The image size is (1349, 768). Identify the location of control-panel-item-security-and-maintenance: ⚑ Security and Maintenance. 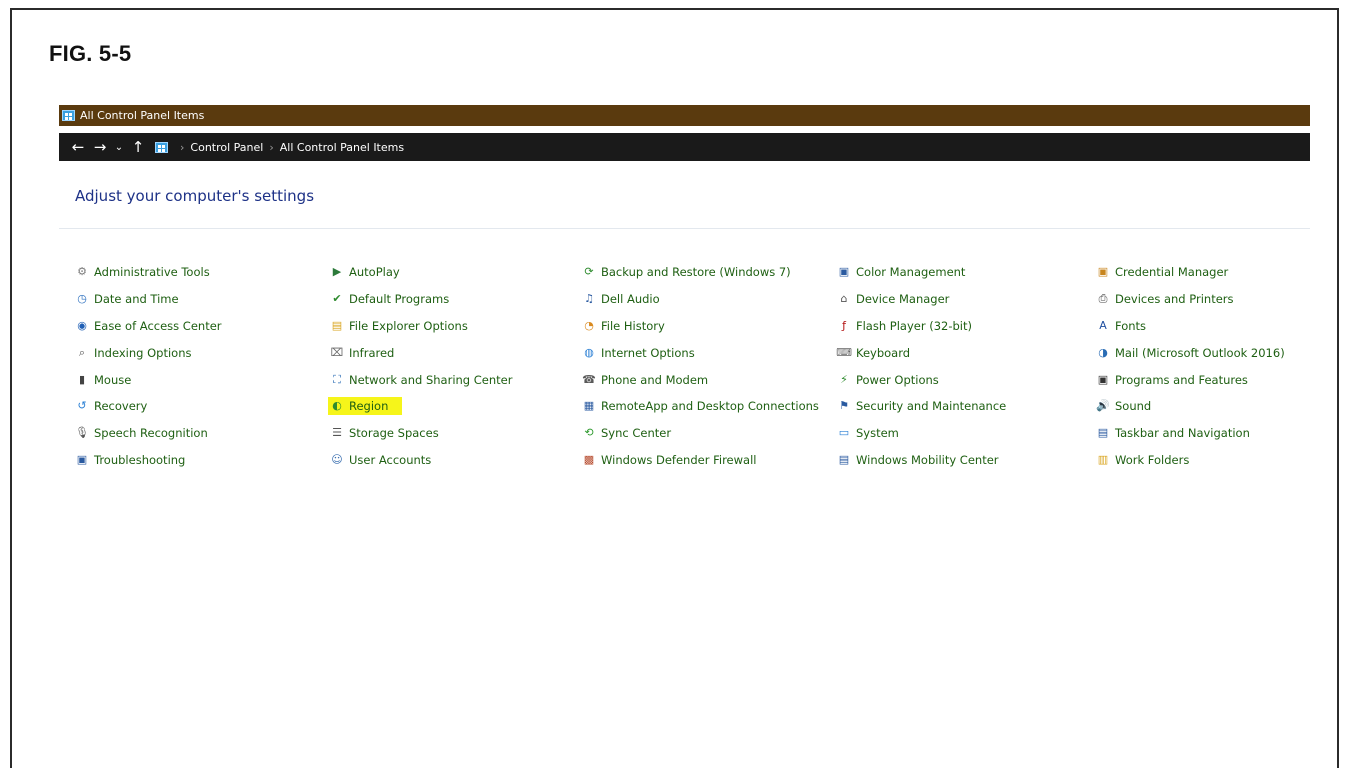
(921, 406).